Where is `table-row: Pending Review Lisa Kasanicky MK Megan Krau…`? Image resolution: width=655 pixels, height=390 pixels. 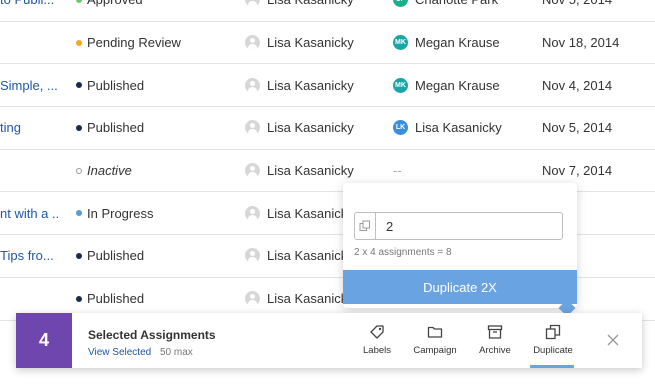
table-row: Pending Review Lisa Kasanicky MK Megan Krau… is located at coordinates (327, 43).